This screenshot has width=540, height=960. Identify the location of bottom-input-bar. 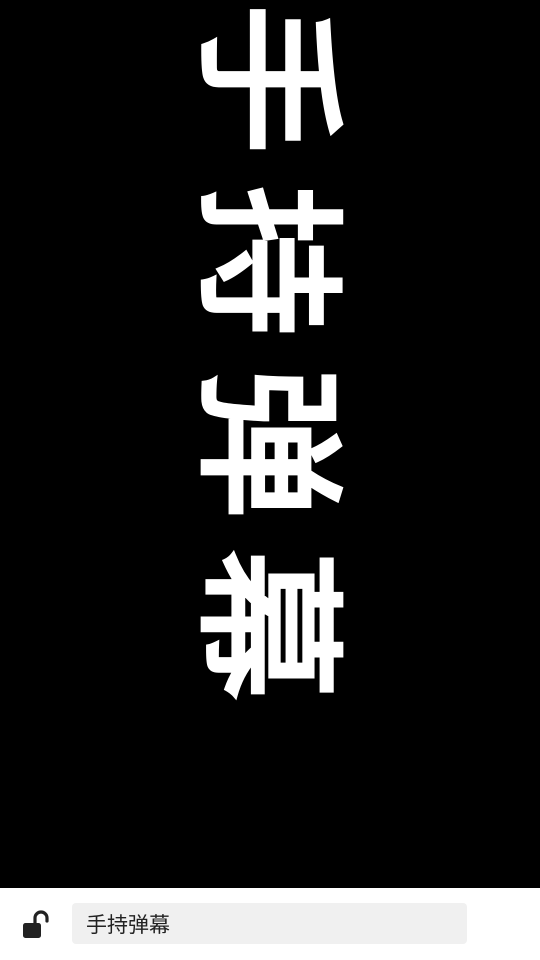
(270, 924).